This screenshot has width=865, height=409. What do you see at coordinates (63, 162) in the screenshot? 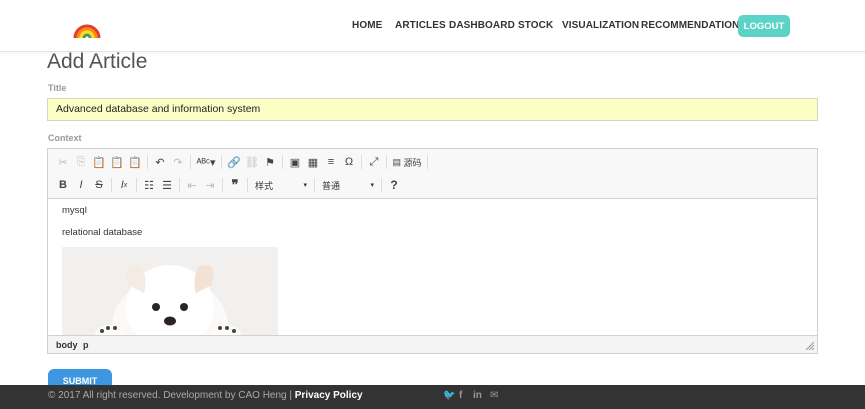
I see `cut-icon: ✂` at bounding box center [63, 162].